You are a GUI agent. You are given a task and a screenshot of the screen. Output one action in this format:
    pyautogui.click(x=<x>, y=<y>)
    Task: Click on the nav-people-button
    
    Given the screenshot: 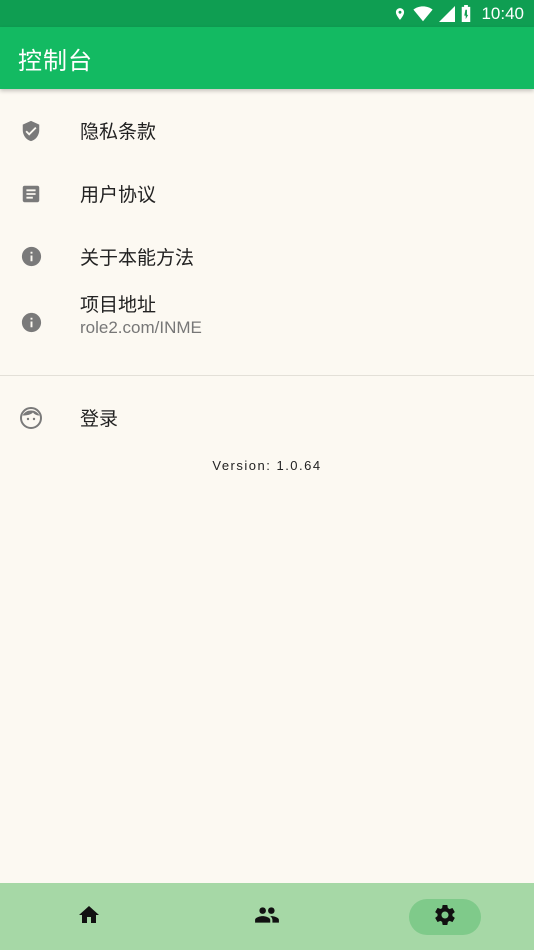 What is the action you would take?
    pyautogui.click(x=267, y=917)
    